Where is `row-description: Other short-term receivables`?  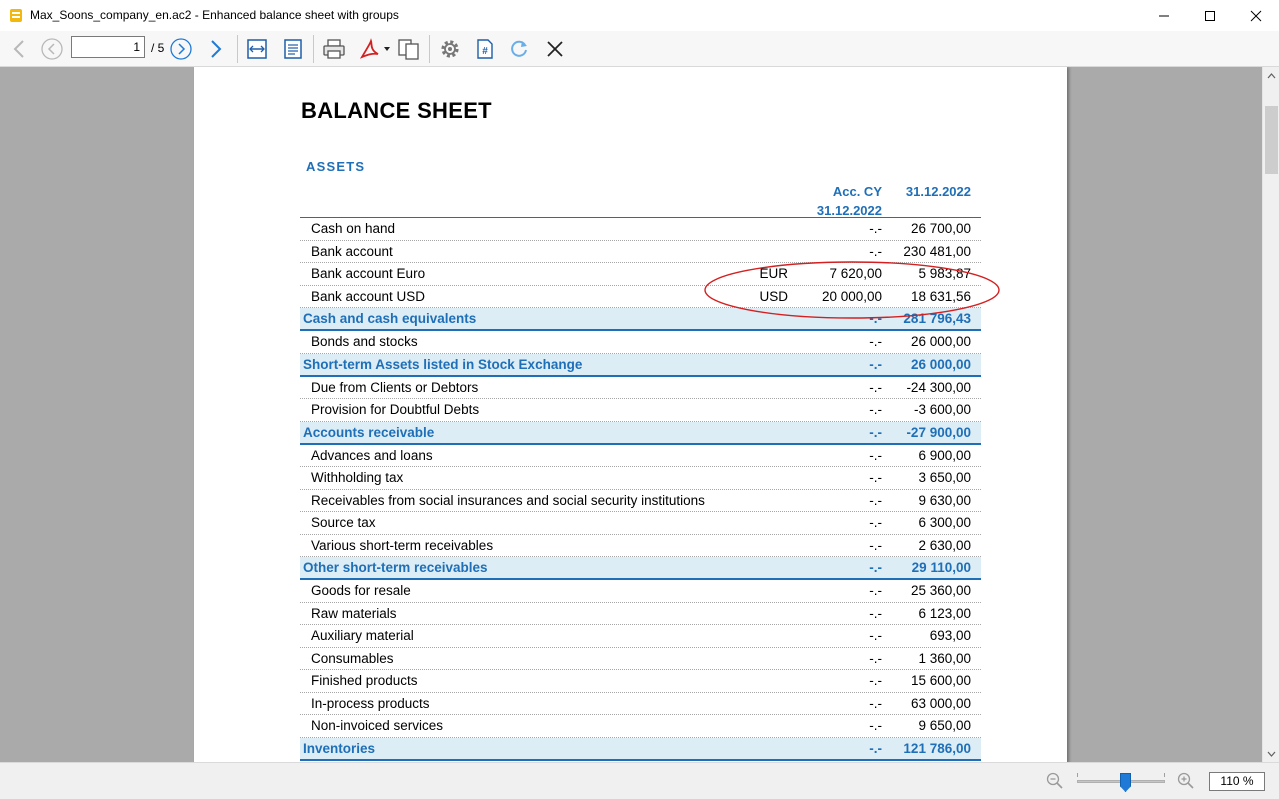
row-description: Other short-term receivables is located at coordinates (395, 567).